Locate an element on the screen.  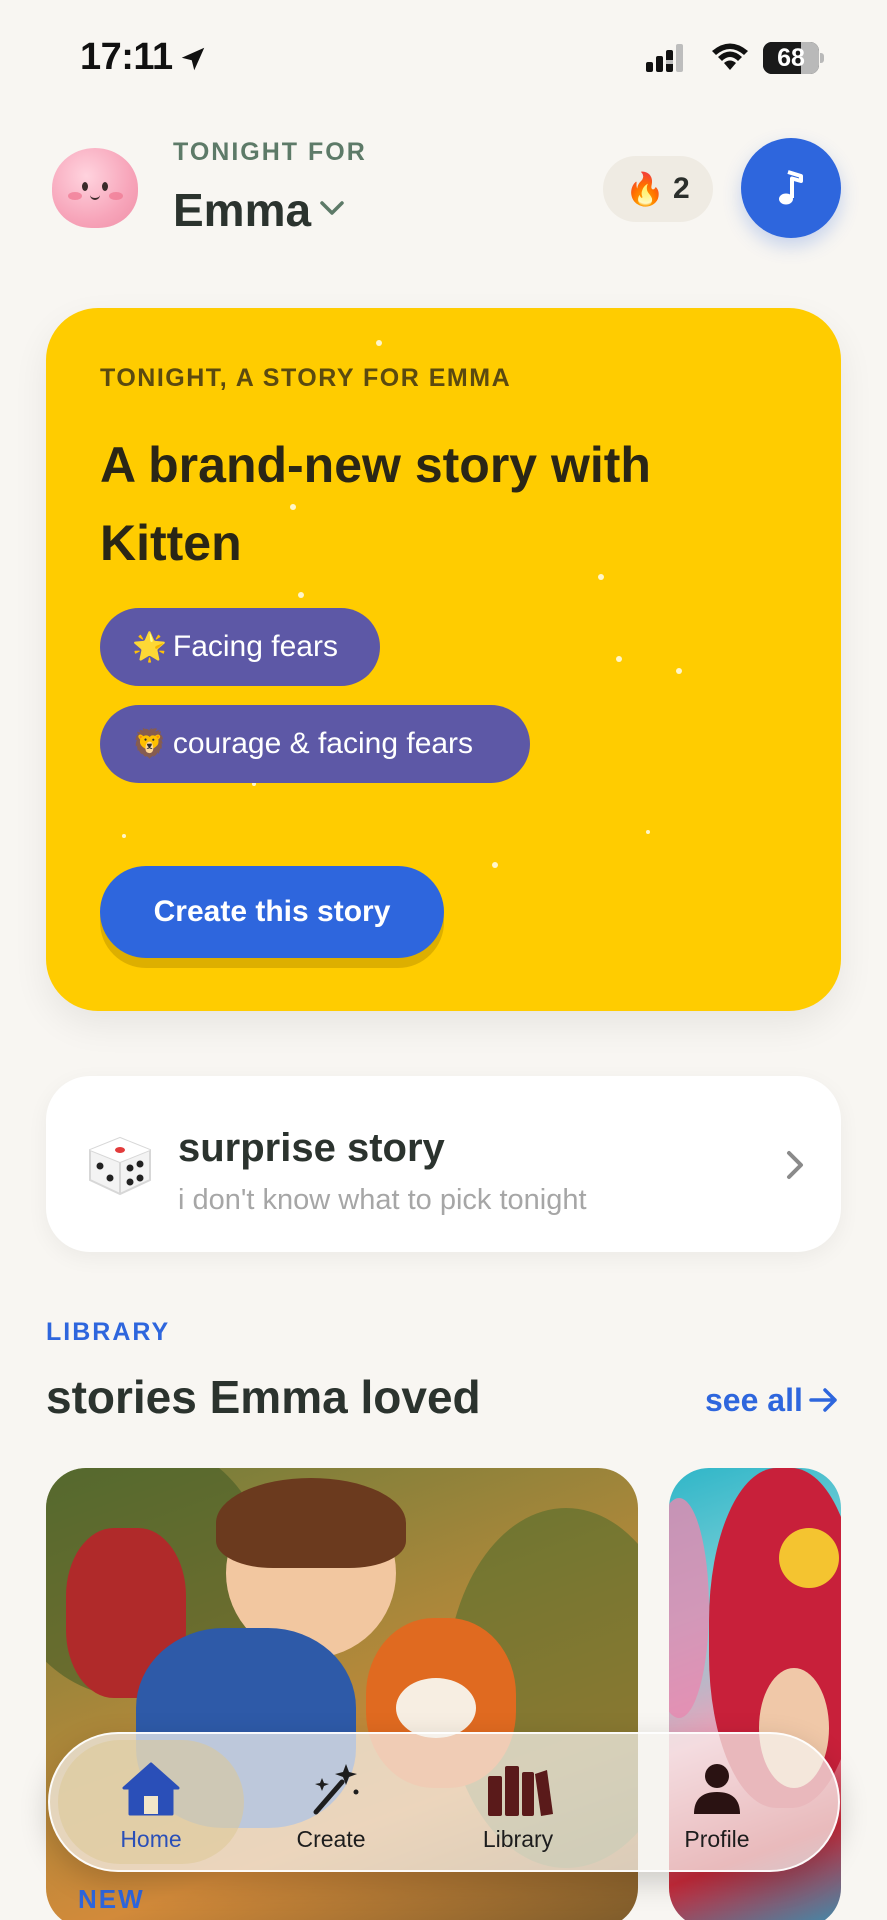
hero-kicker: TONIGHT, A STORY FOR EMMA is located at coordinates (306, 378).